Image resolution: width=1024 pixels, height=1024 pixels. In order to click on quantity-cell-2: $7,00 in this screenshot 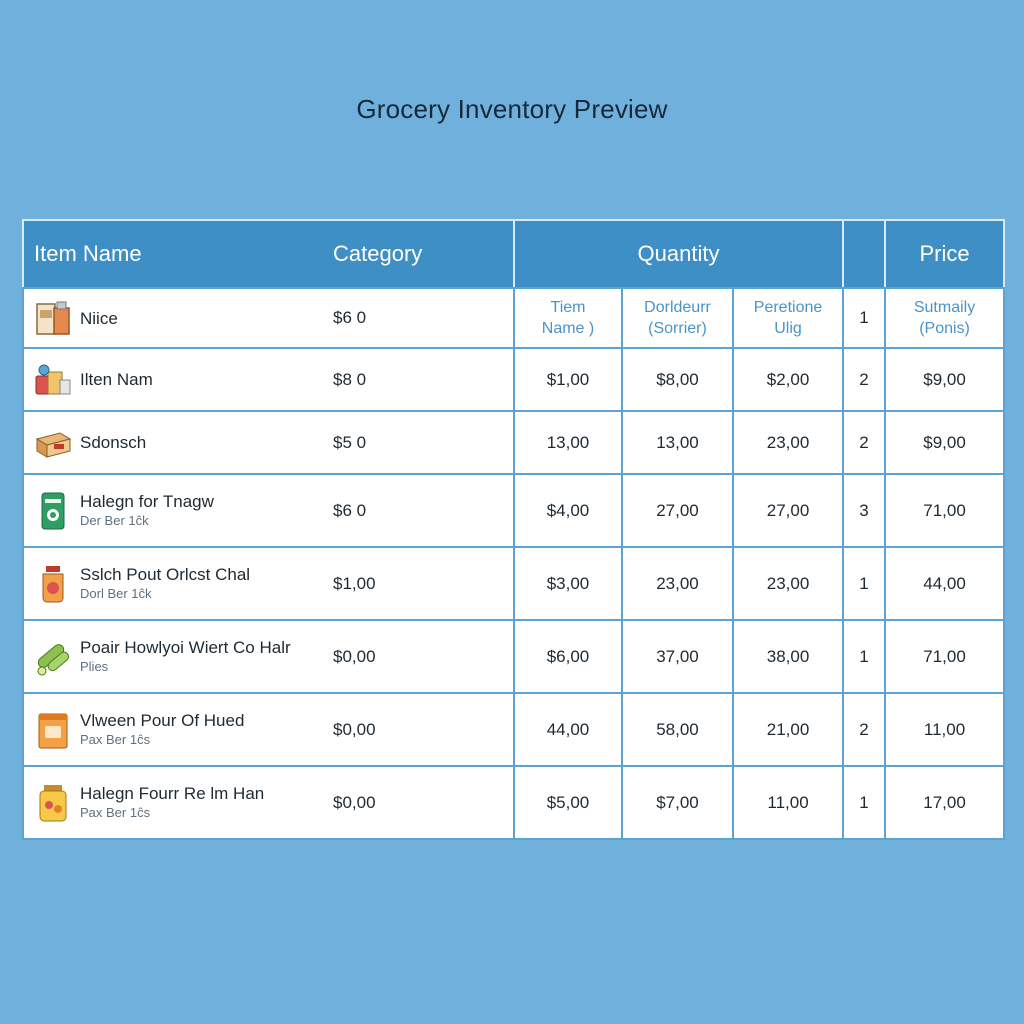, I will do `click(677, 802)`.